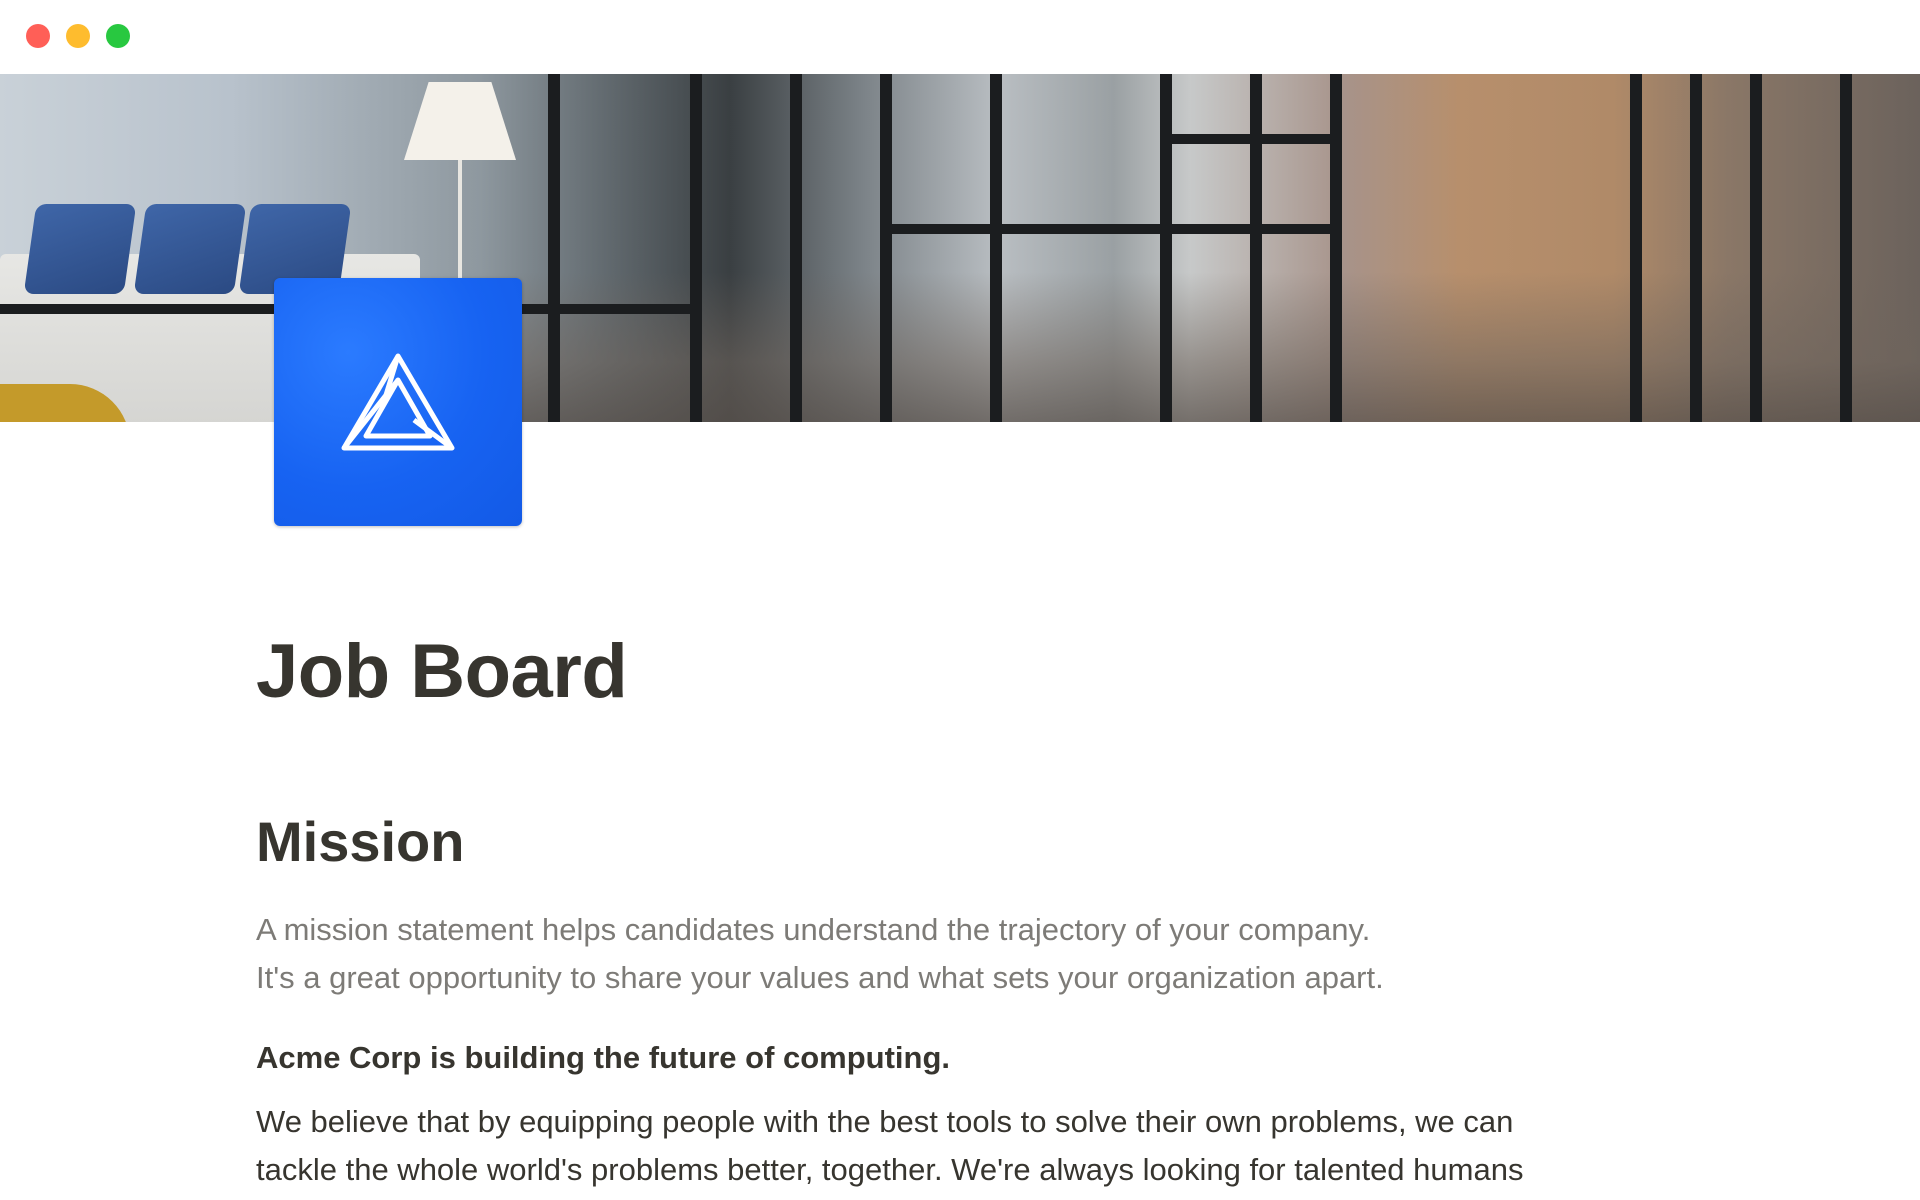 This screenshot has width=1920, height=1200. What do you see at coordinates (78, 36) in the screenshot?
I see `minimize-window-button` at bounding box center [78, 36].